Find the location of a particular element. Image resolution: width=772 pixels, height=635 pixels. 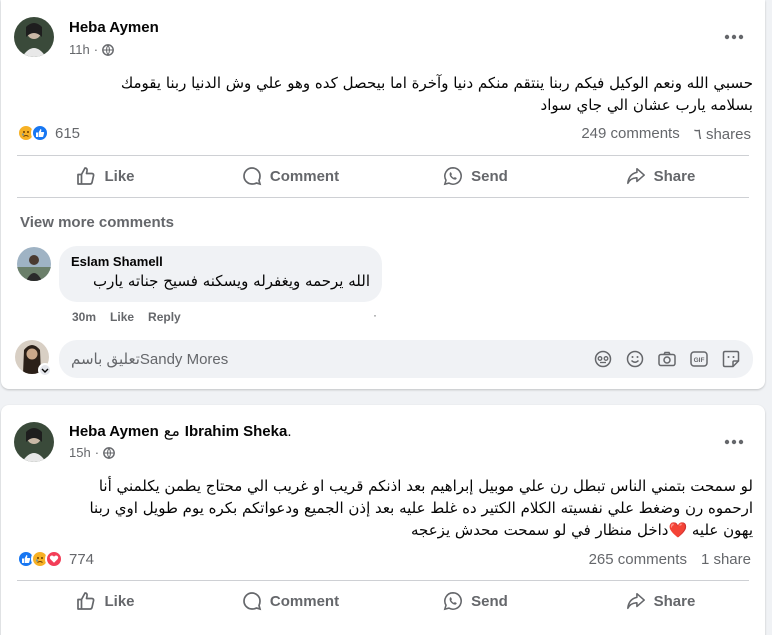

post-header-line: Heba Aymen مع Ibrahim Sheka. is located at coordinates (180, 431).